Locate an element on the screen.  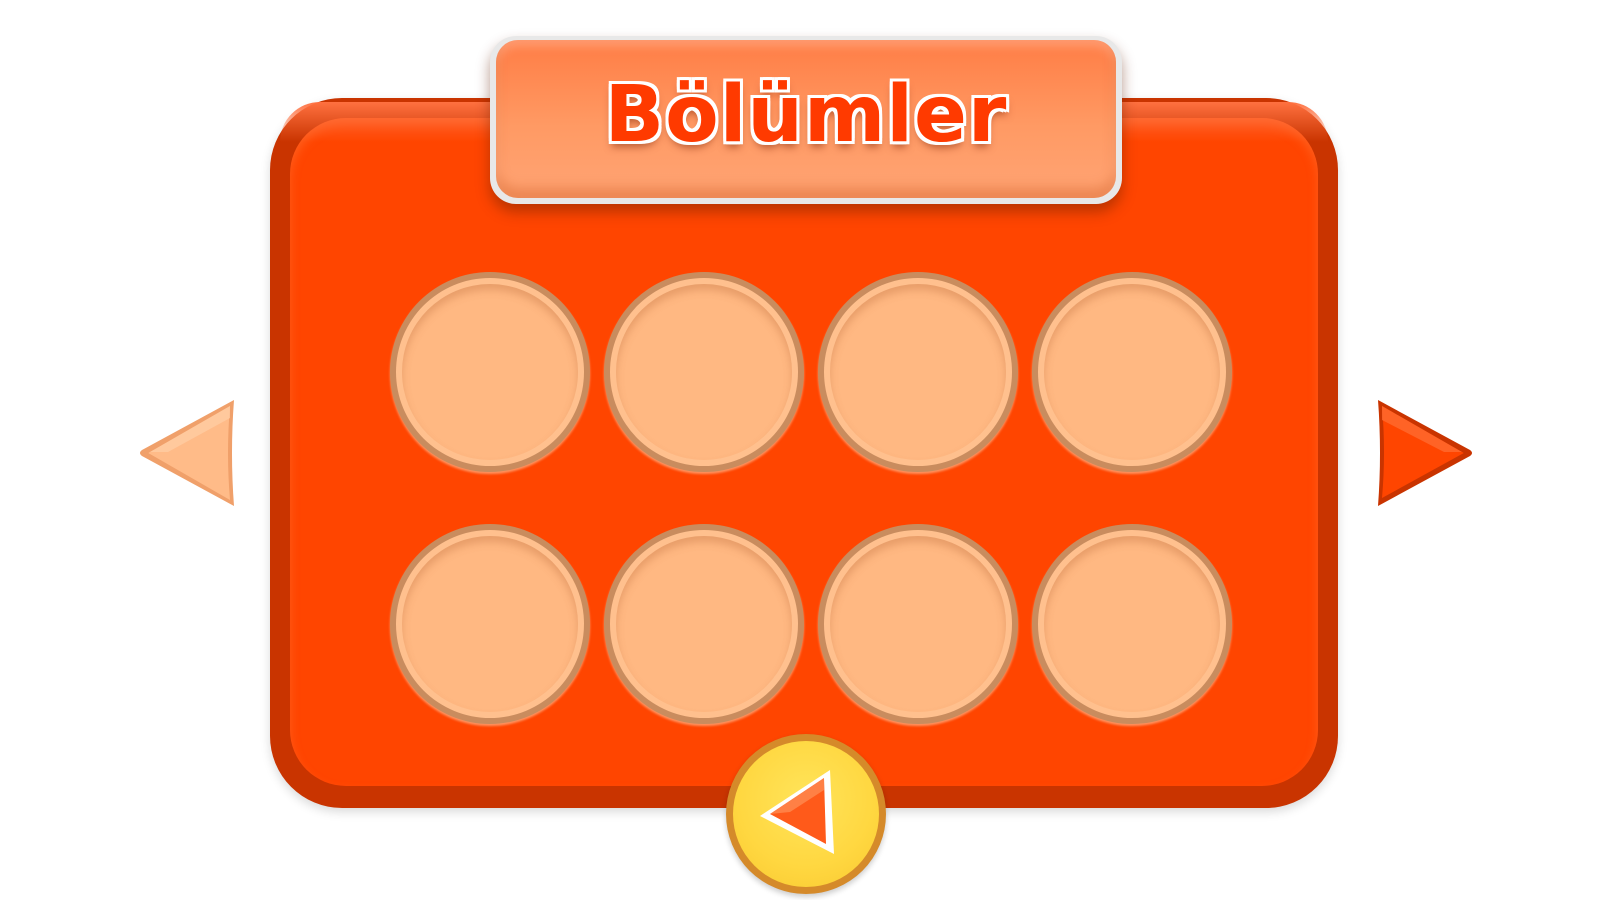
title-plaque: Bölümler is located at coordinates (806, 120).